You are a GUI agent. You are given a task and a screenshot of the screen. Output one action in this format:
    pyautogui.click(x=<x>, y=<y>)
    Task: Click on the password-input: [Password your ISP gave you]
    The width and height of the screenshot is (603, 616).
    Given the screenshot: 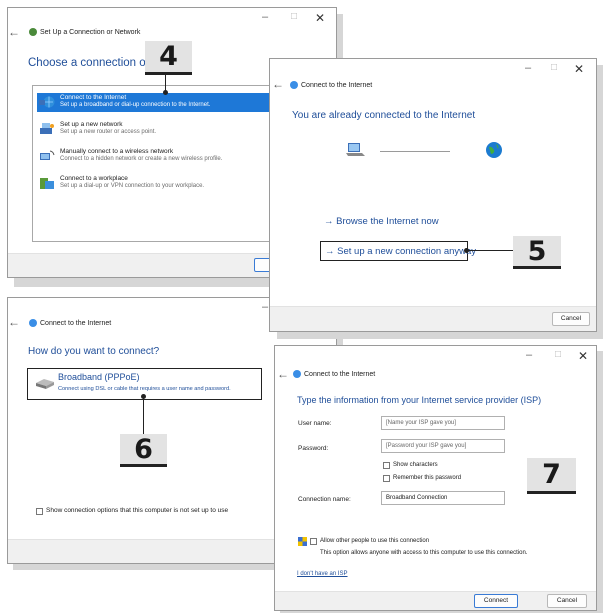 What is the action you would take?
    pyautogui.click(x=443, y=446)
    